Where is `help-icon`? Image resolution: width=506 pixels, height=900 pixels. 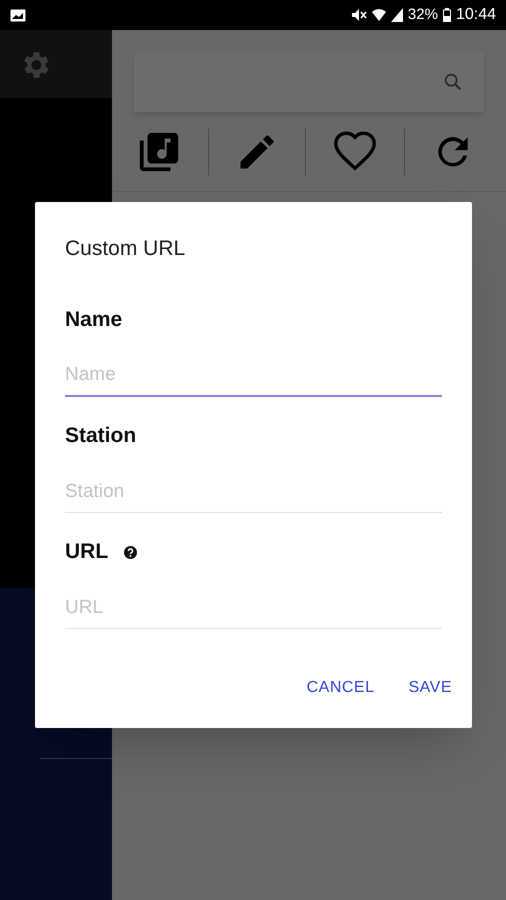 help-icon is located at coordinates (131, 552).